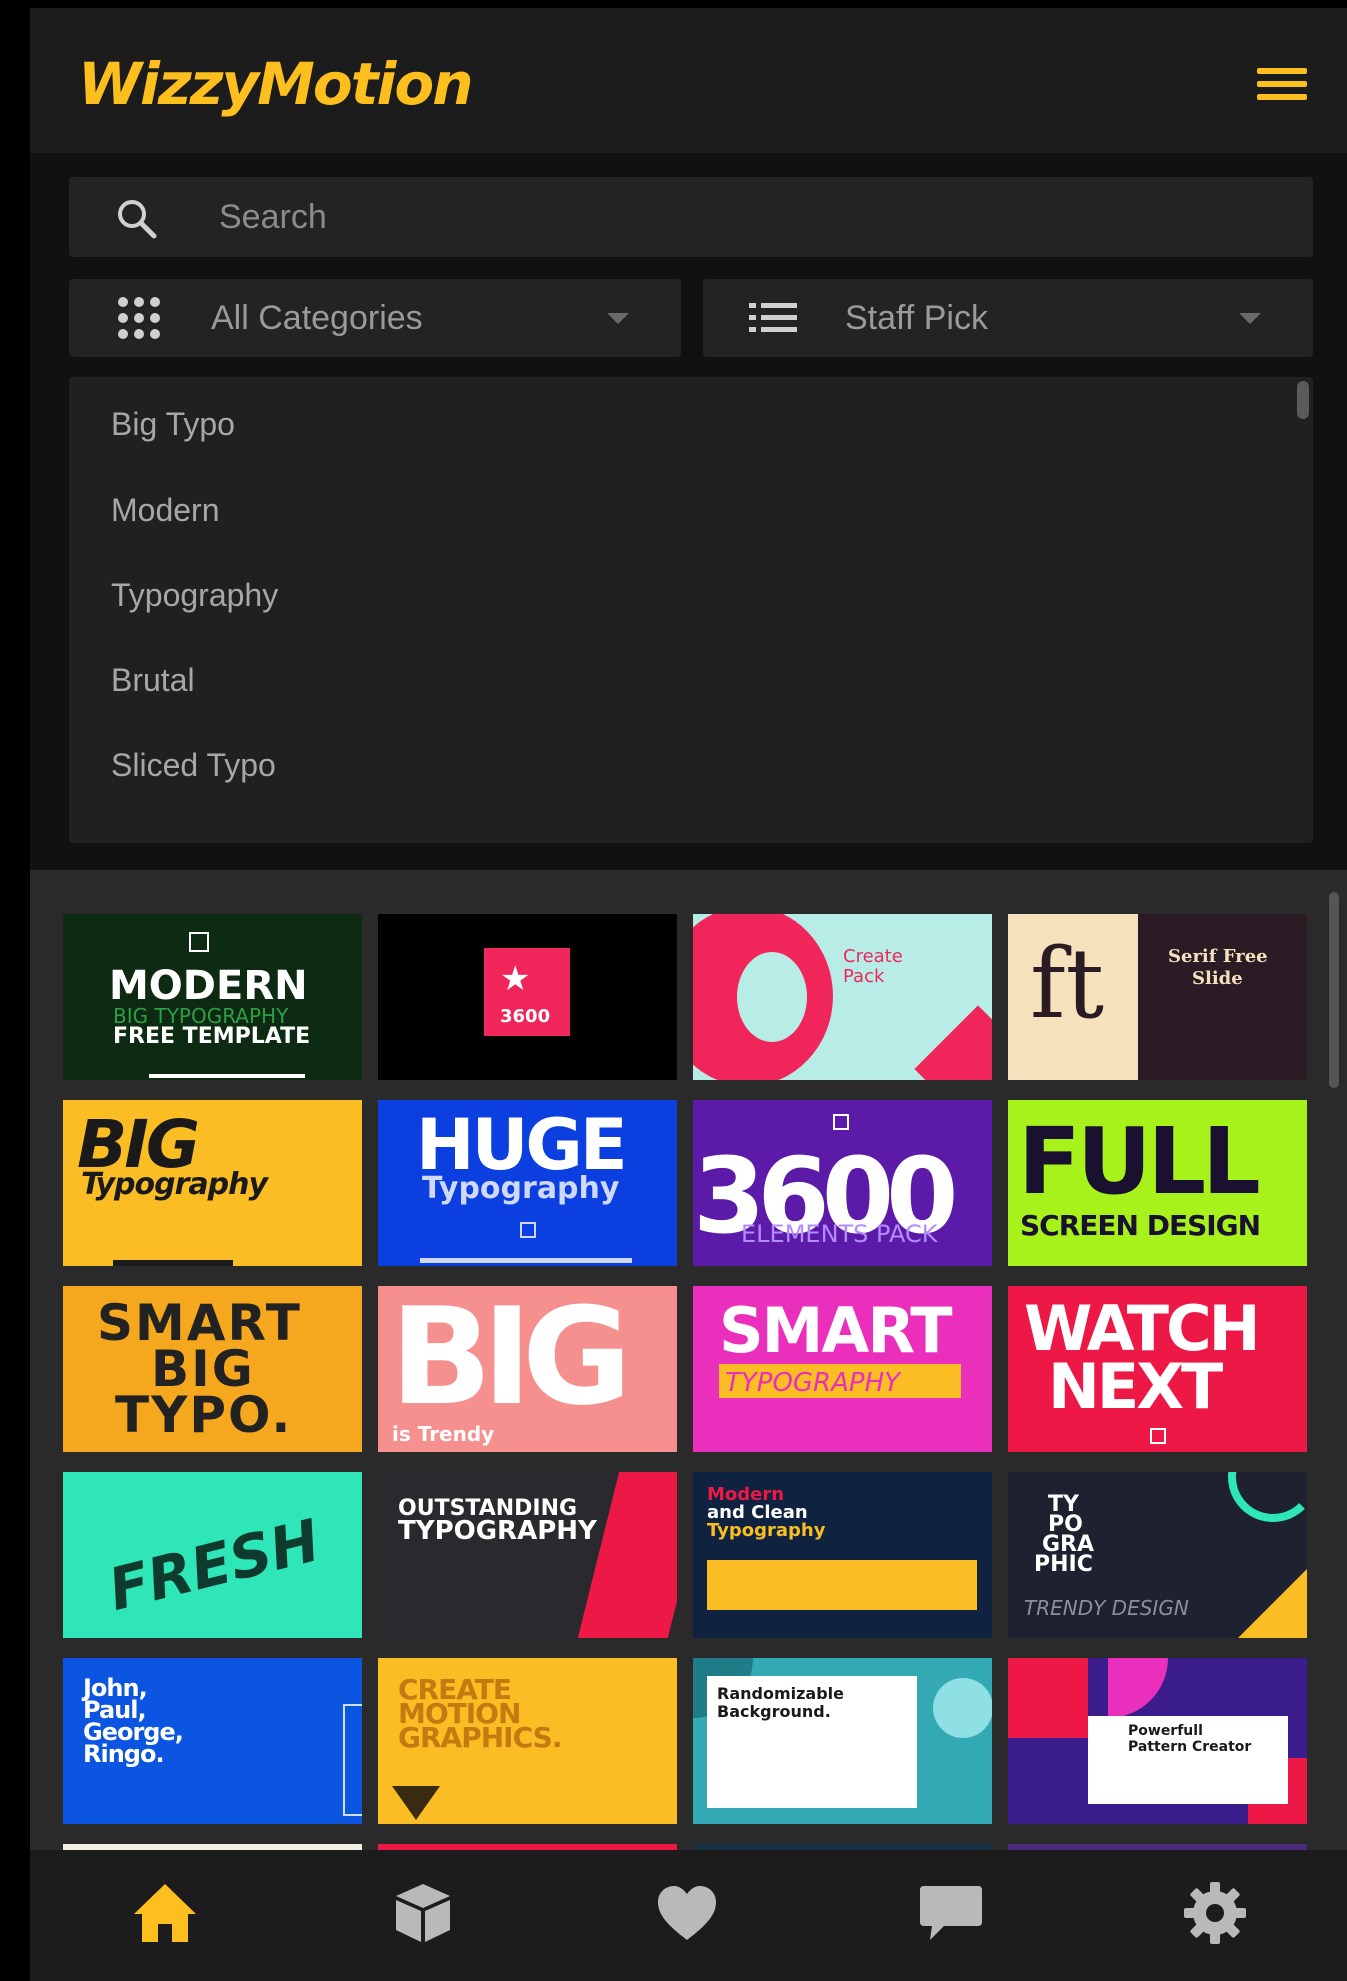 This screenshot has height=1981, width=1347. What do you see at coordinates (443, 1434) in the screenshot?
I see `card-text: is Trendy` at bounding box center [443, 1434].